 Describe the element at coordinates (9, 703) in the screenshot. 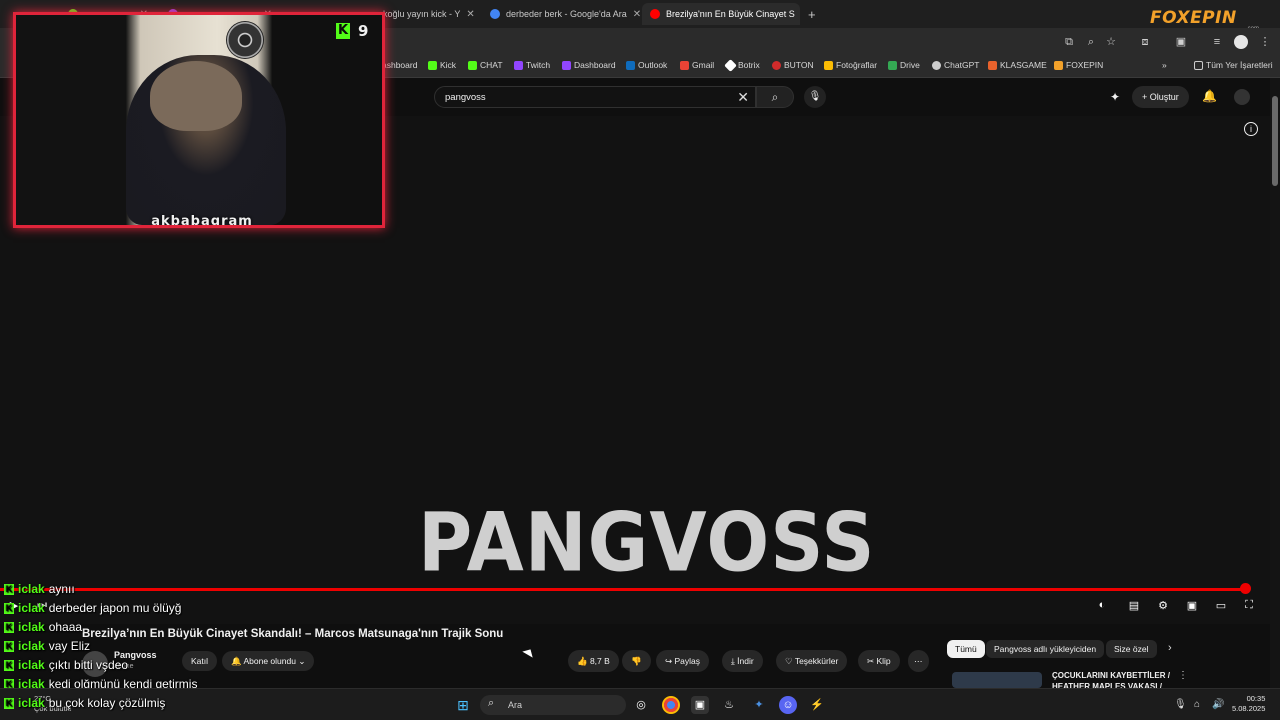

I see `kick-badge-icon: K` at that location.